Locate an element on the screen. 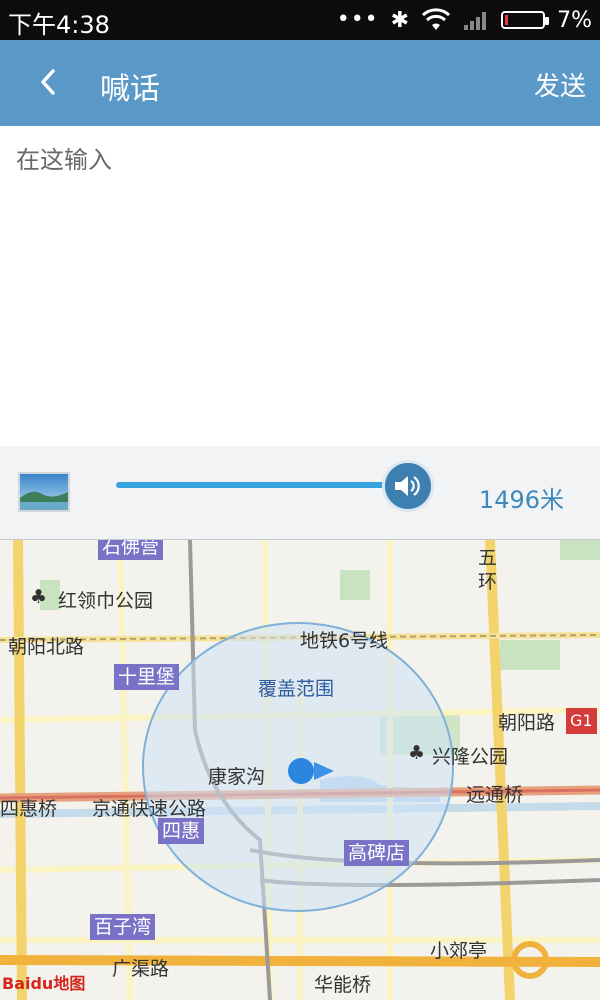  map-label-subway6: 地铁6号线 is located at coordinates (344, 641).